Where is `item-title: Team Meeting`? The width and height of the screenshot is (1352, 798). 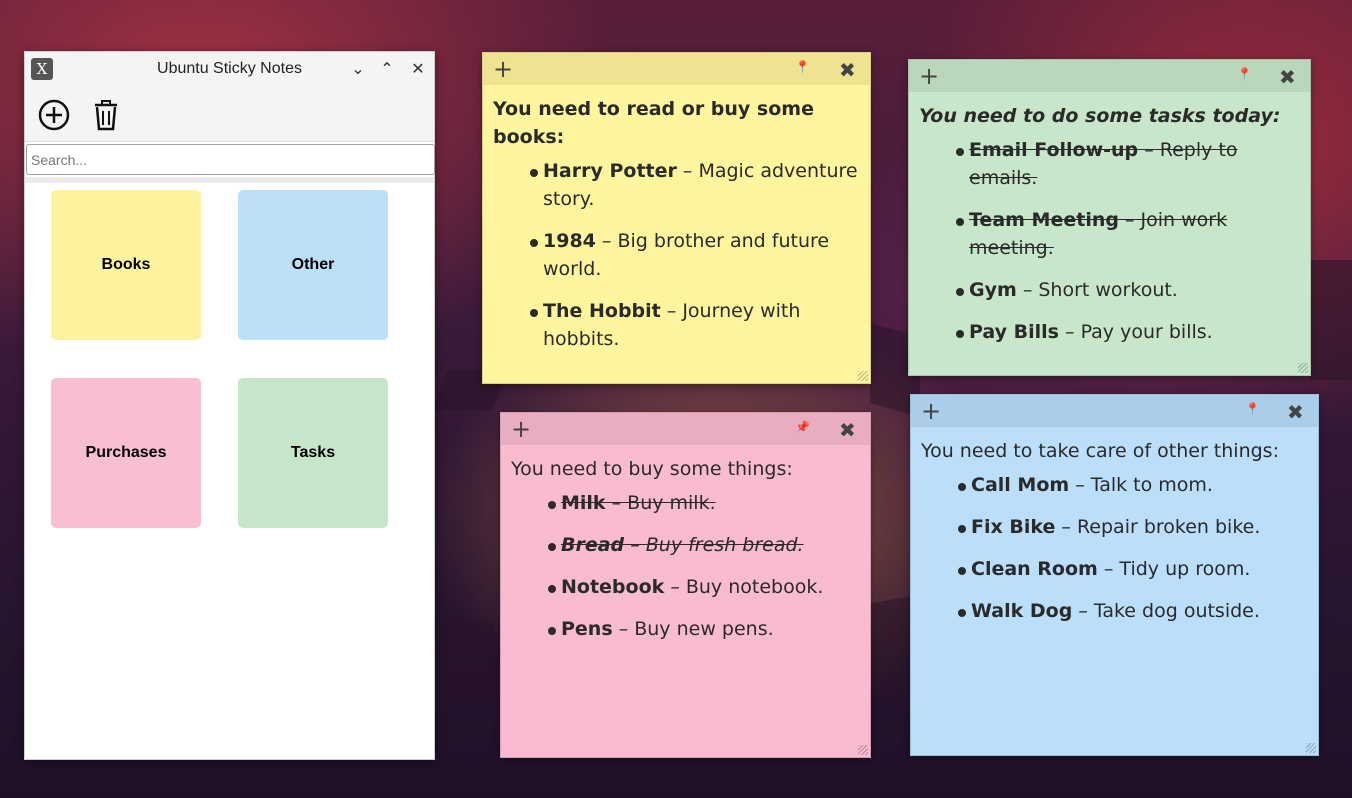
item-title: Team Meeting is located at coordinates (1044, 220).